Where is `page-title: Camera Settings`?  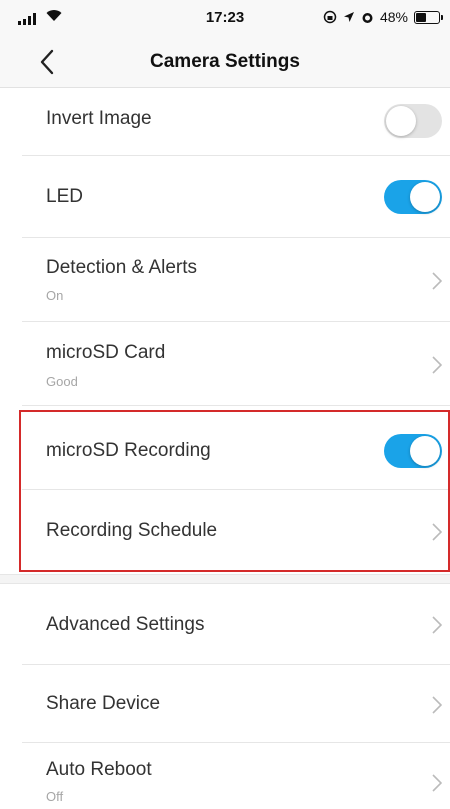 page-title: Camera Settings is located at coordinates (225, 61).